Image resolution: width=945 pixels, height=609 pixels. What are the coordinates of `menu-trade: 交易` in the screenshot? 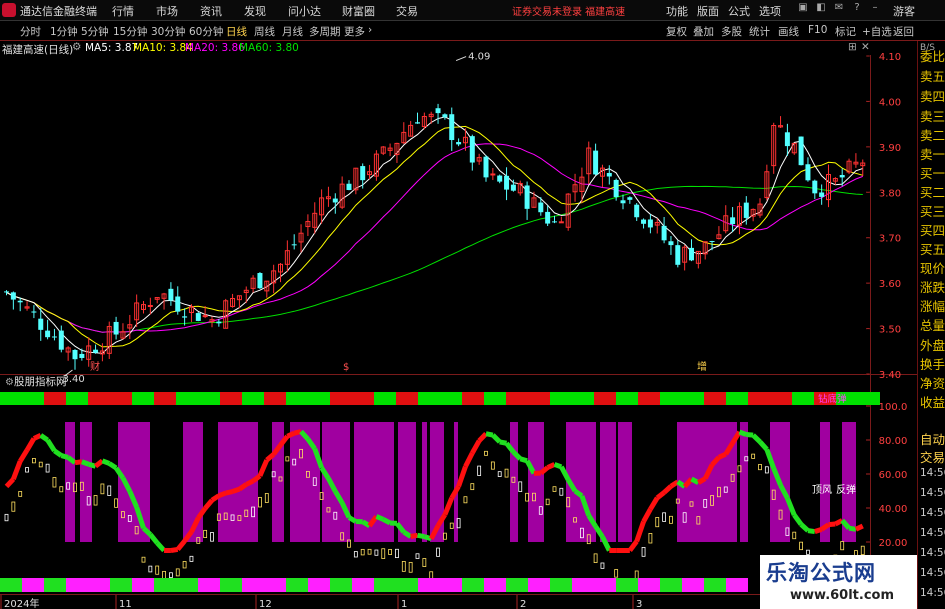 It's located at (407, 11).